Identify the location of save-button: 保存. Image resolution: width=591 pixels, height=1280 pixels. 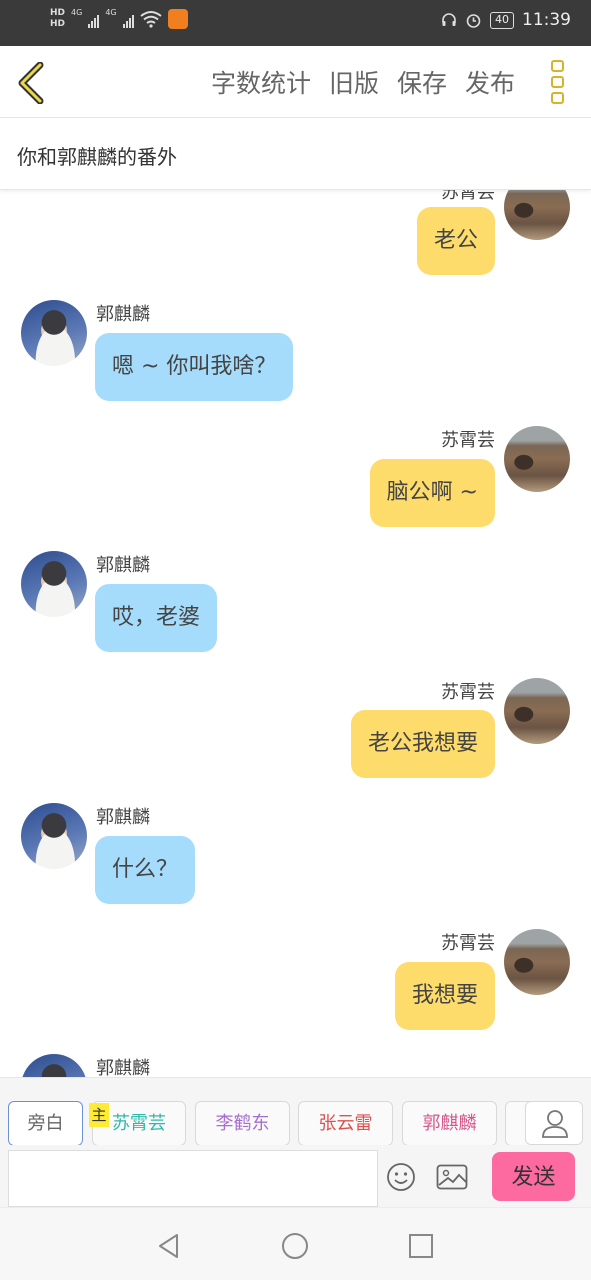
(422, 82).